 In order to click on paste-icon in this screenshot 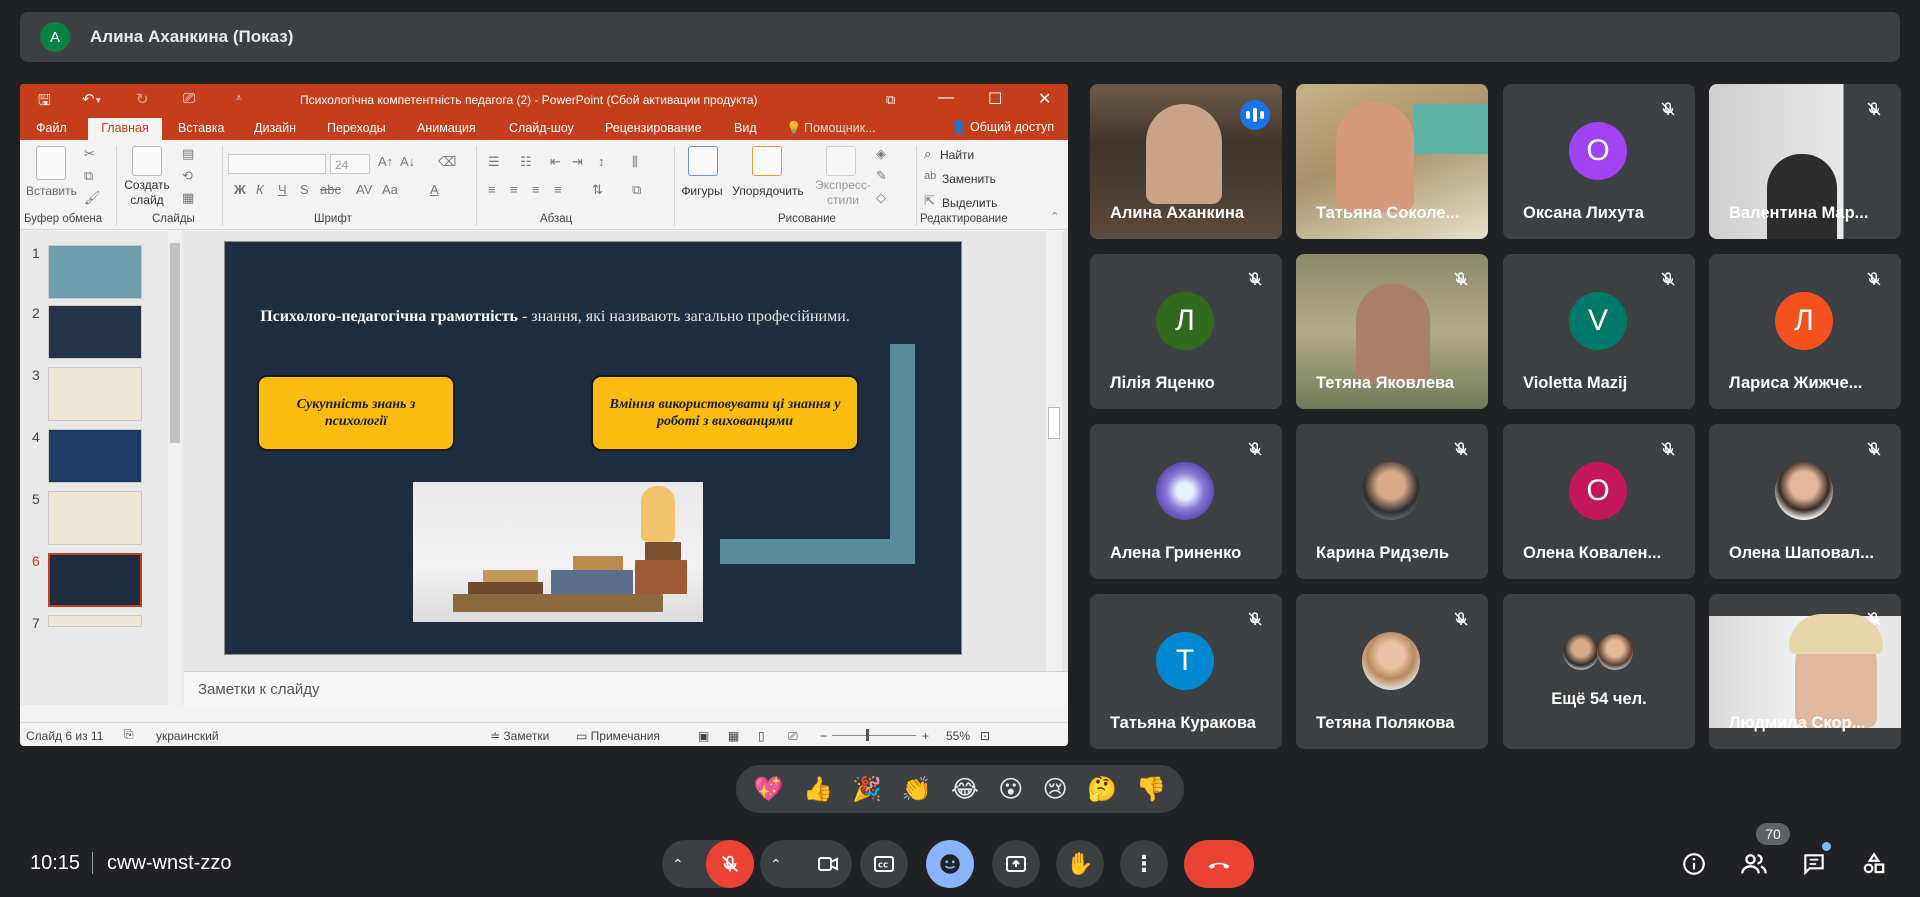, I will do `click(51, 163)`.